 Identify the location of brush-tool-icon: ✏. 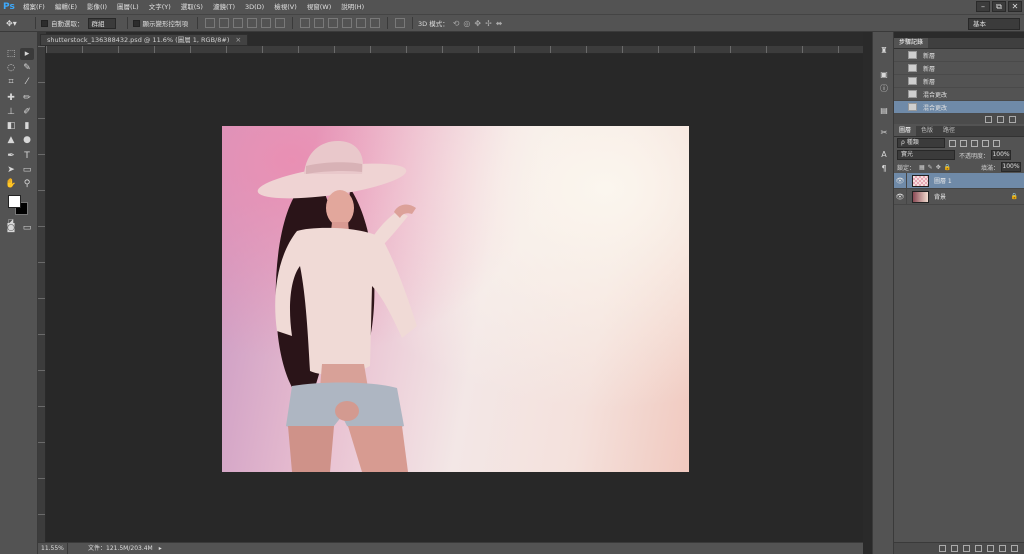
(27, 98).